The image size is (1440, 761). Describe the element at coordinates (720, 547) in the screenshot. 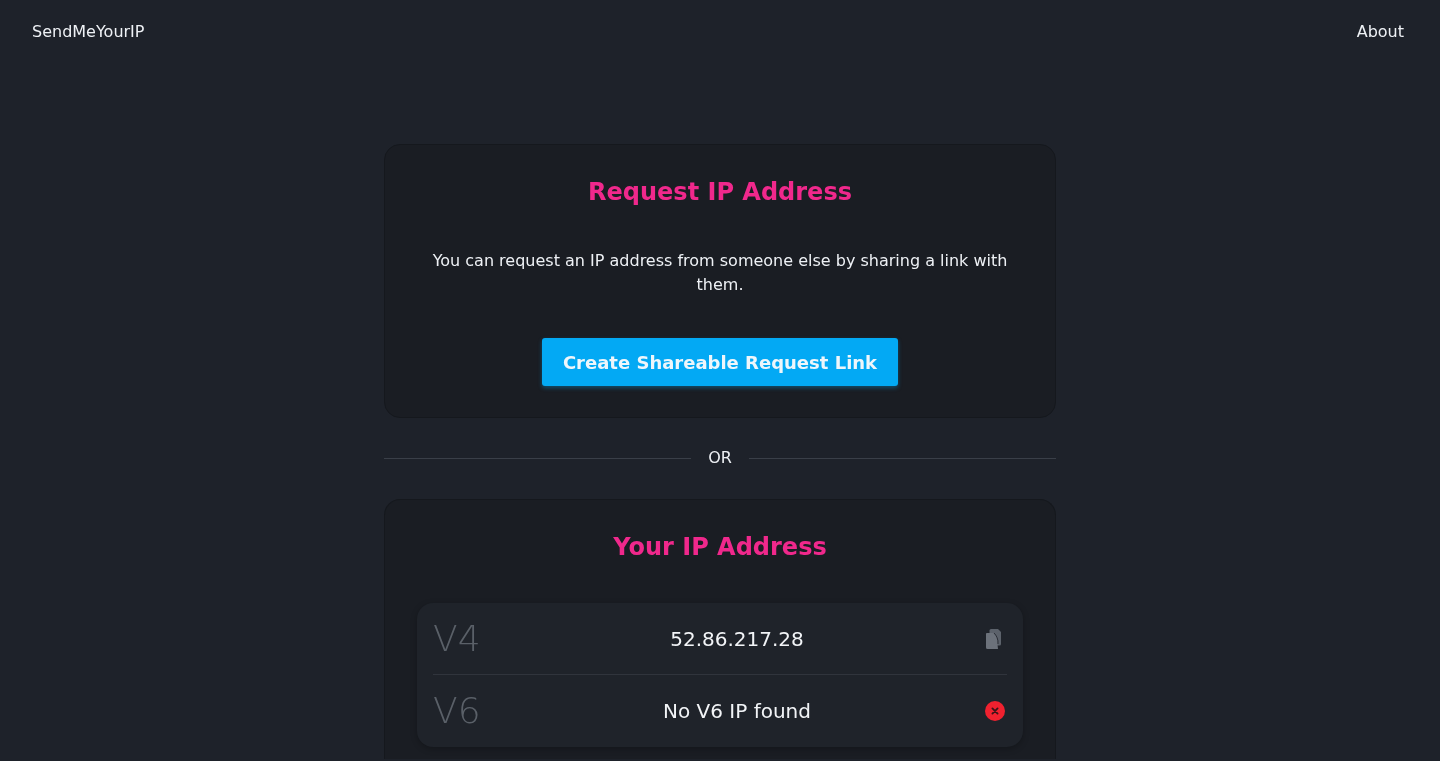

I see `card-title: Your IP Address` at that location.